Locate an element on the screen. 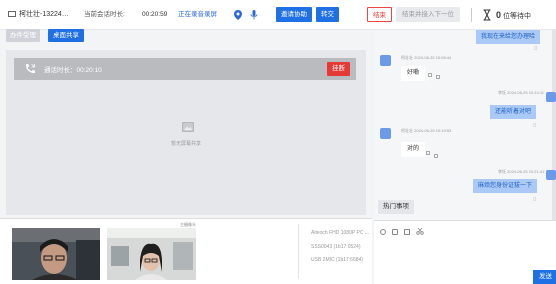 This screenshot has width=556, height=284. invite-assist-button: 邀请协助 is located at coordinates (294, 14).